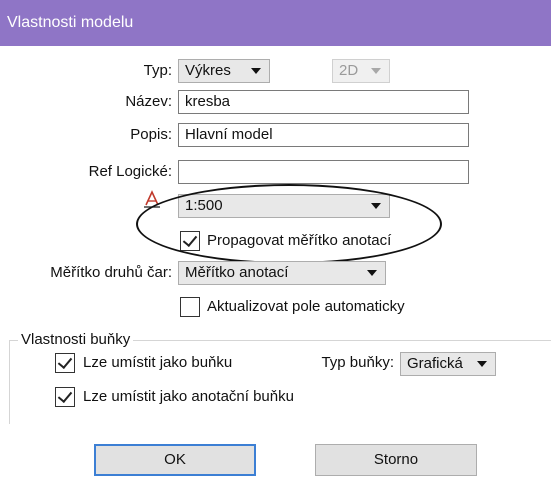 The image size is (551, 479). Describe the element at coordinates (323, 102) in the screenshot. I see `name-input: kresba` at that location.